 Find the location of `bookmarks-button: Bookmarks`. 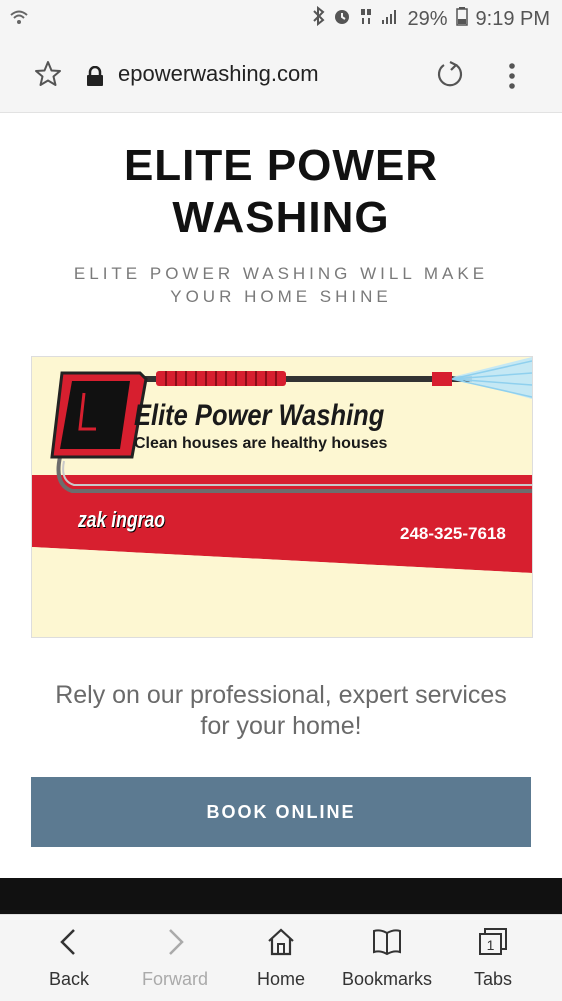

bookmarks-button: Bookmarks is located at coordinates (387, 956).